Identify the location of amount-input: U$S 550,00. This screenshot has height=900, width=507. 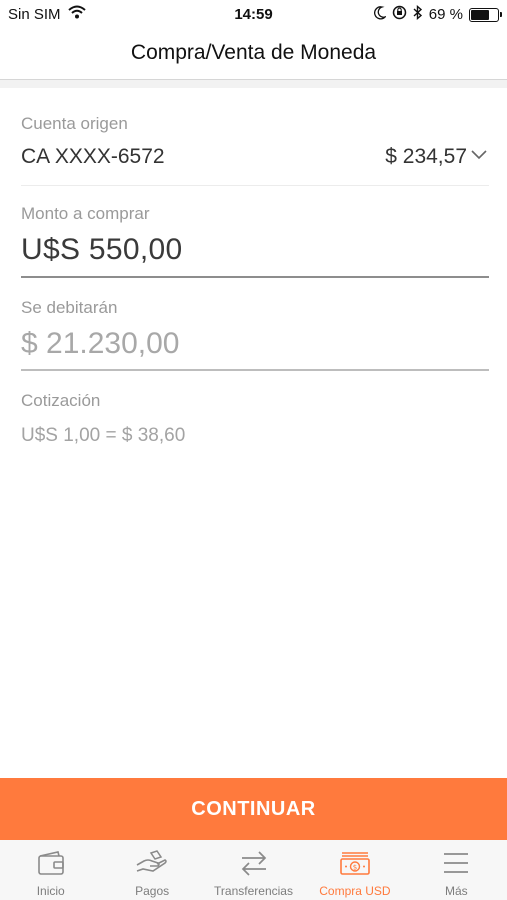
(255, 250).